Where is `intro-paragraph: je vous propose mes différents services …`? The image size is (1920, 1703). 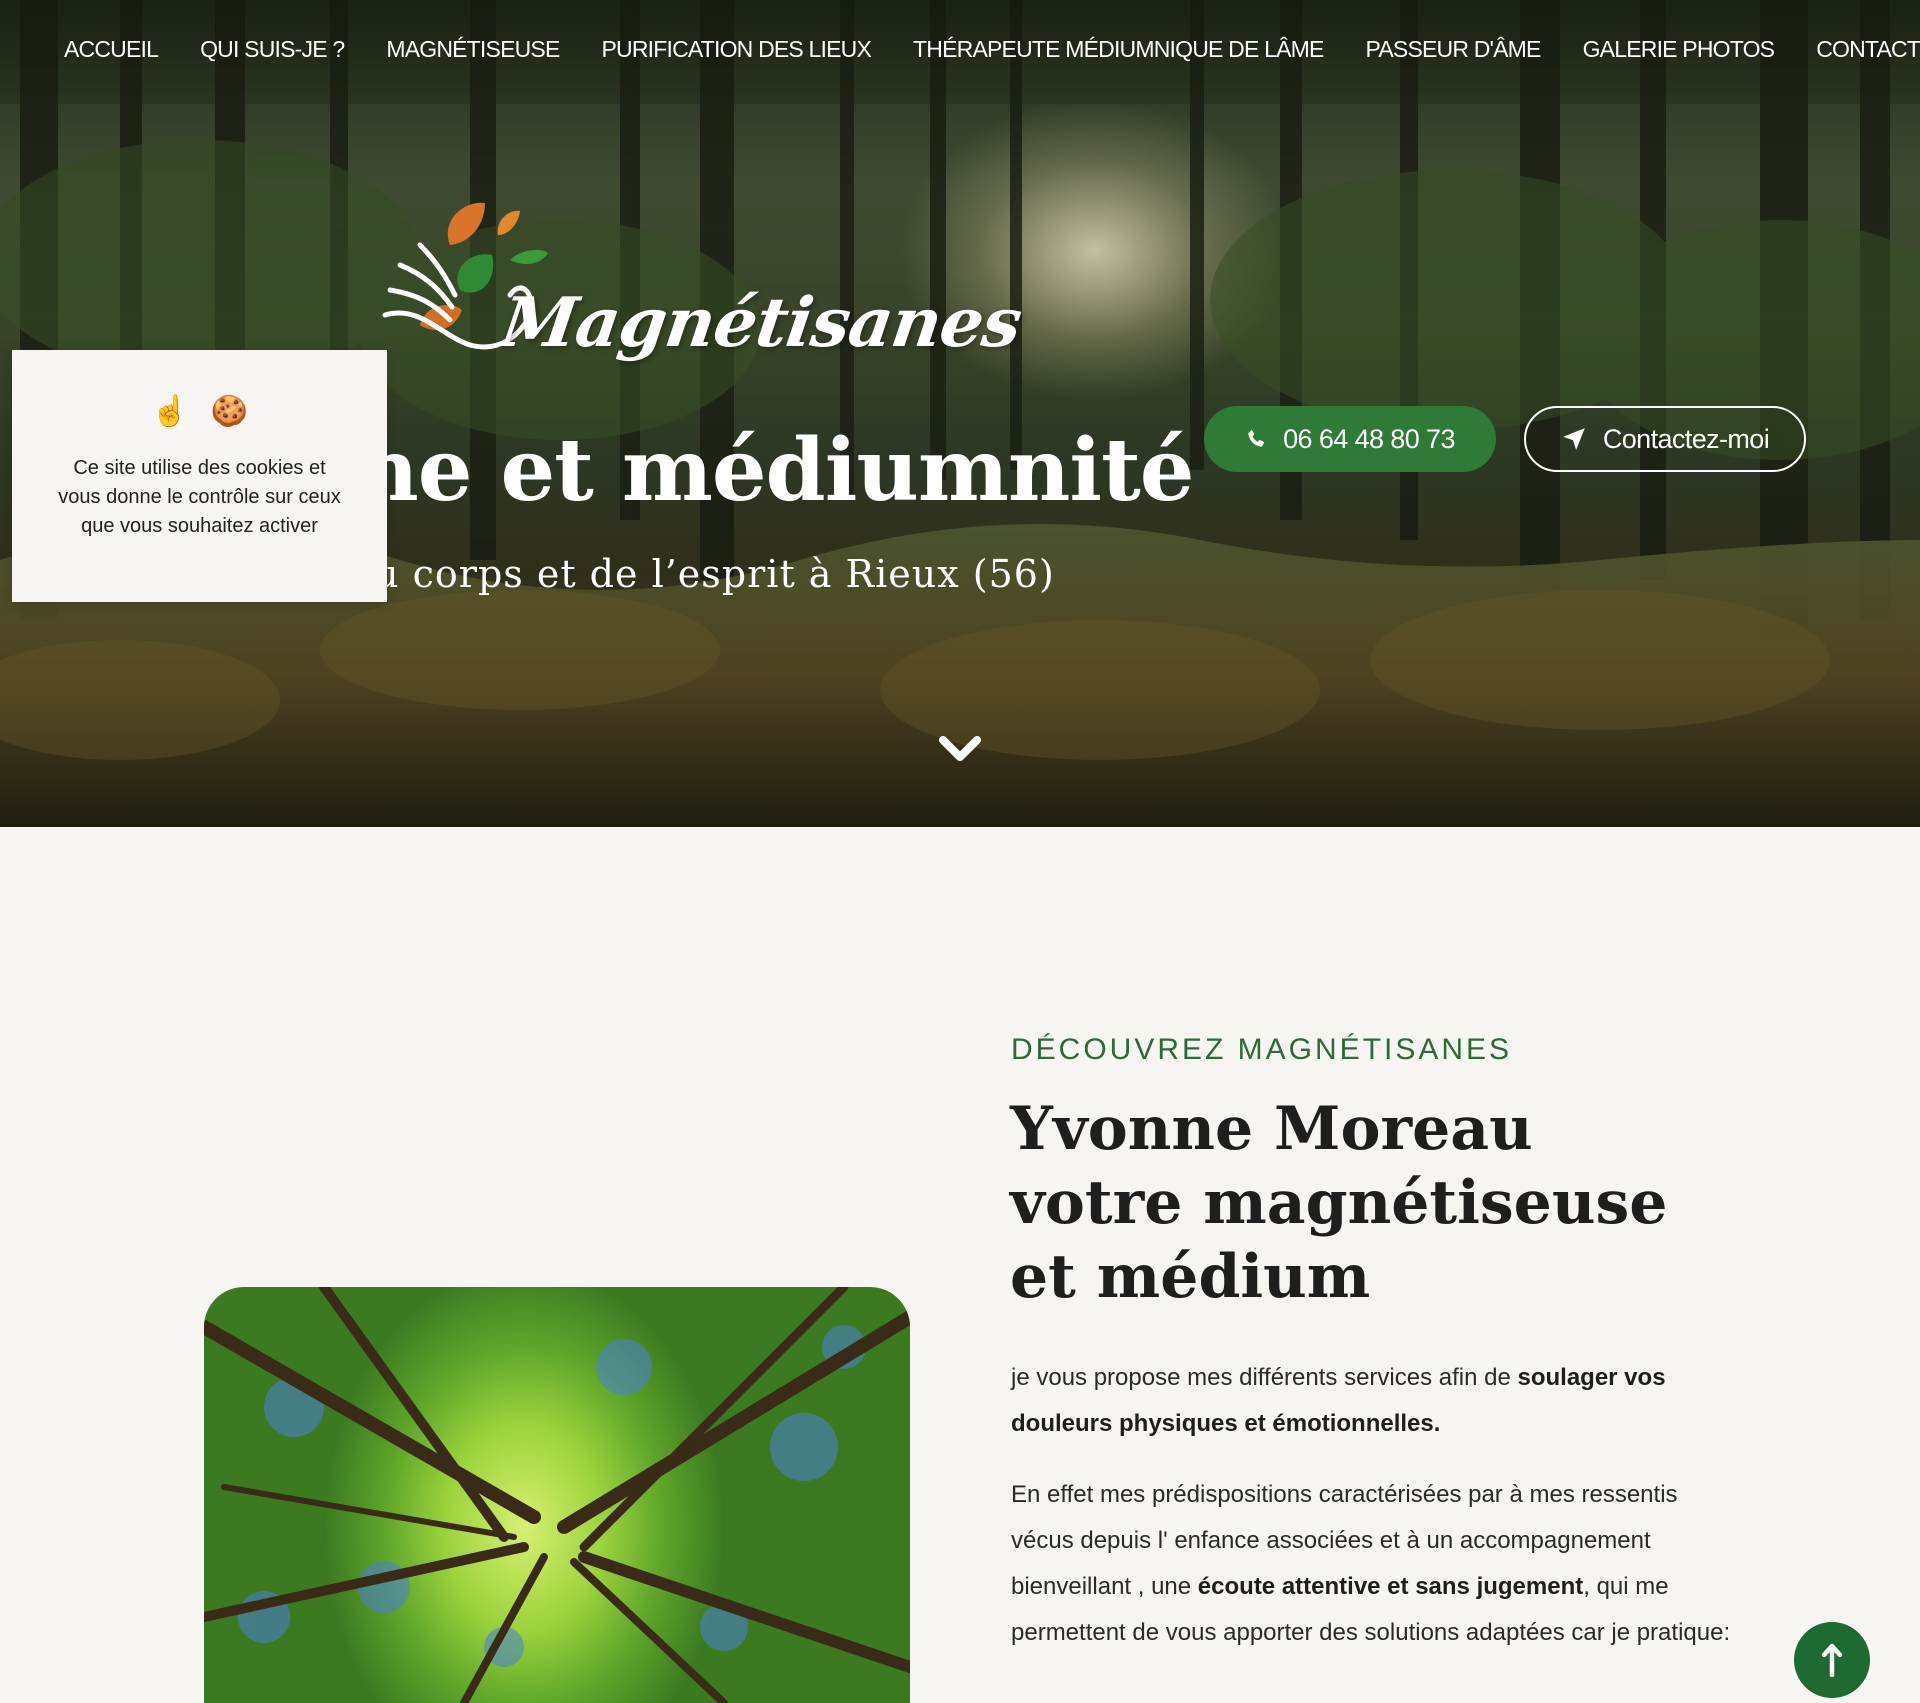
intro-paragraph: je vous propose mes différents services … is located at coordinates (1371, 1401).